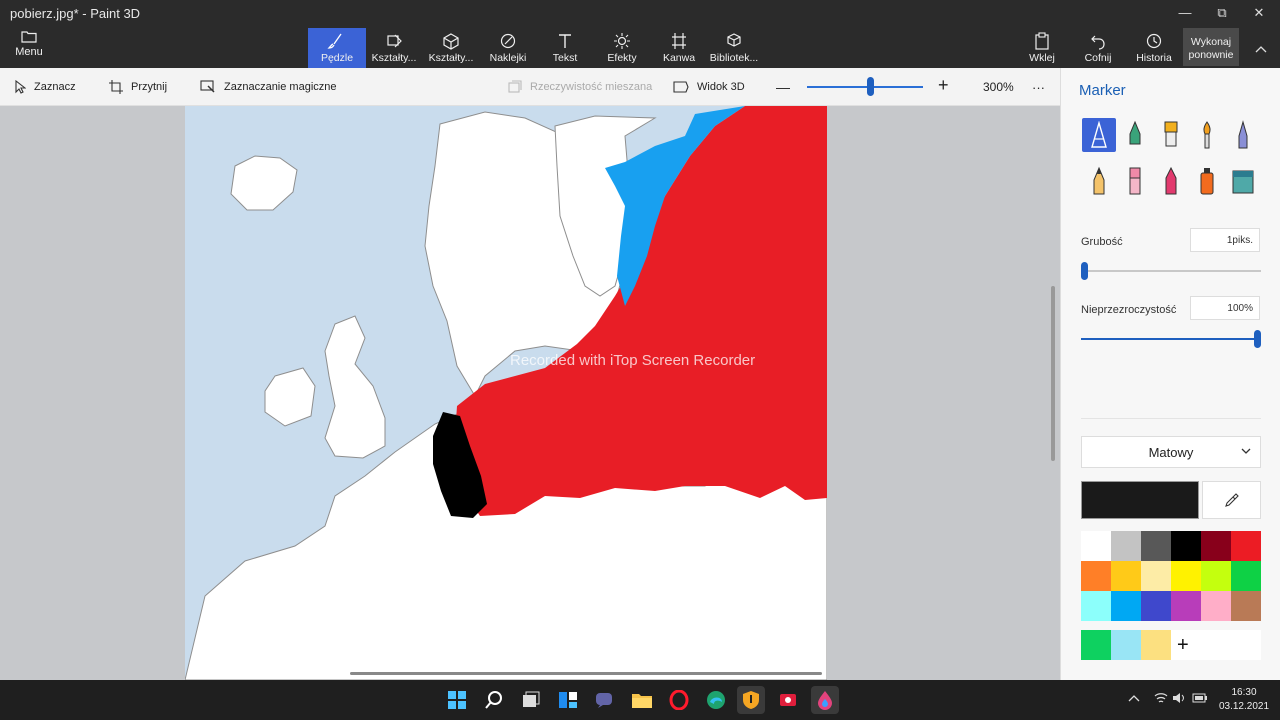 The height and width of the screenshot is (720, 1280). Describe the element at coordinates (1261, 49) in the screenshot. I see `collapse-ribbon-button` at that location.